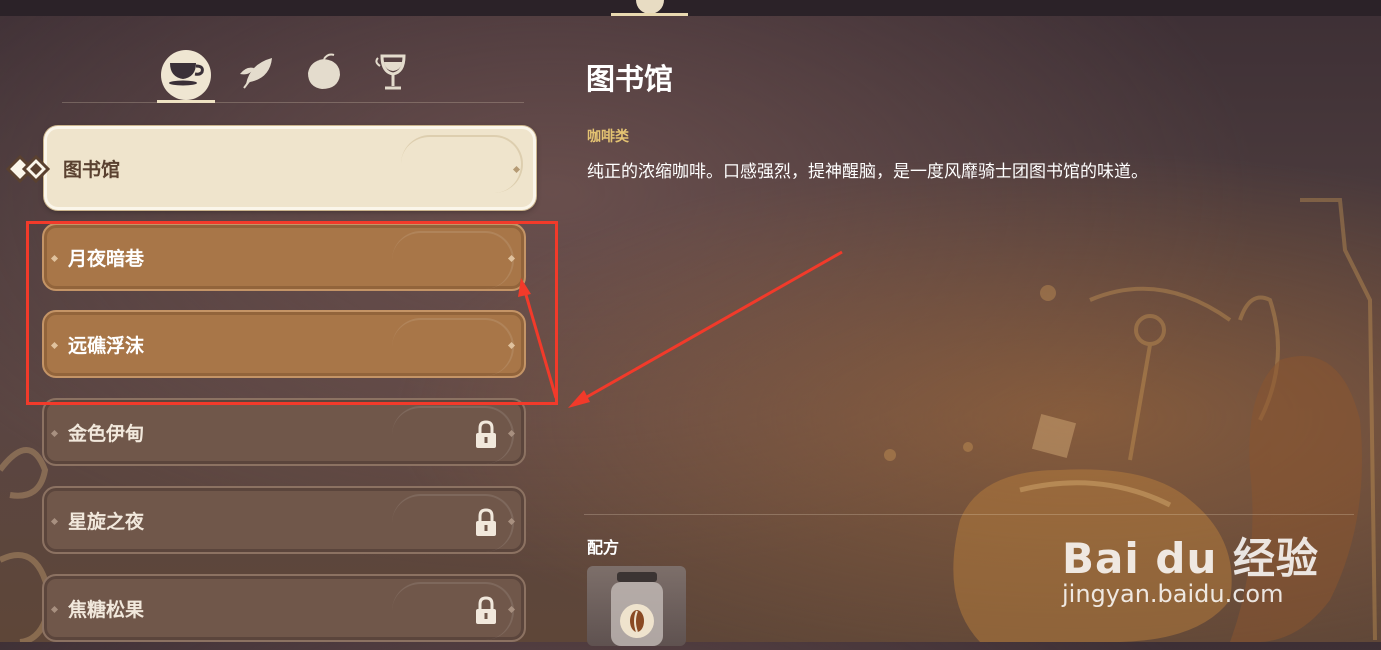 The width and height of the screenshot is (1381, 650). Describe the element at coordinates (637, 609) in the screenshot. I see `coffee-bean-jar-icon` at that location.